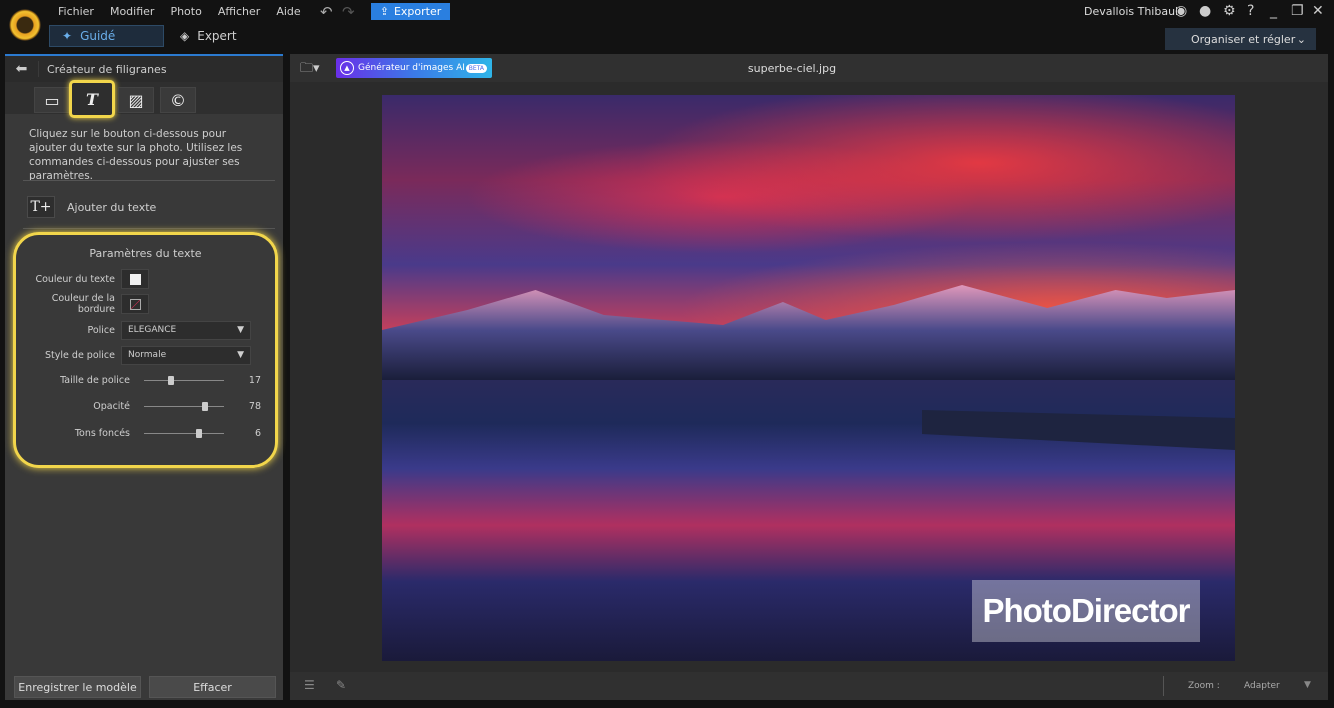 The height and width of the screenshot is (708, 1334). What do you see at coordinates (1181, 11) in the screenshot?
I see `account-icon: ◉` at bounding box center [1181, 11].